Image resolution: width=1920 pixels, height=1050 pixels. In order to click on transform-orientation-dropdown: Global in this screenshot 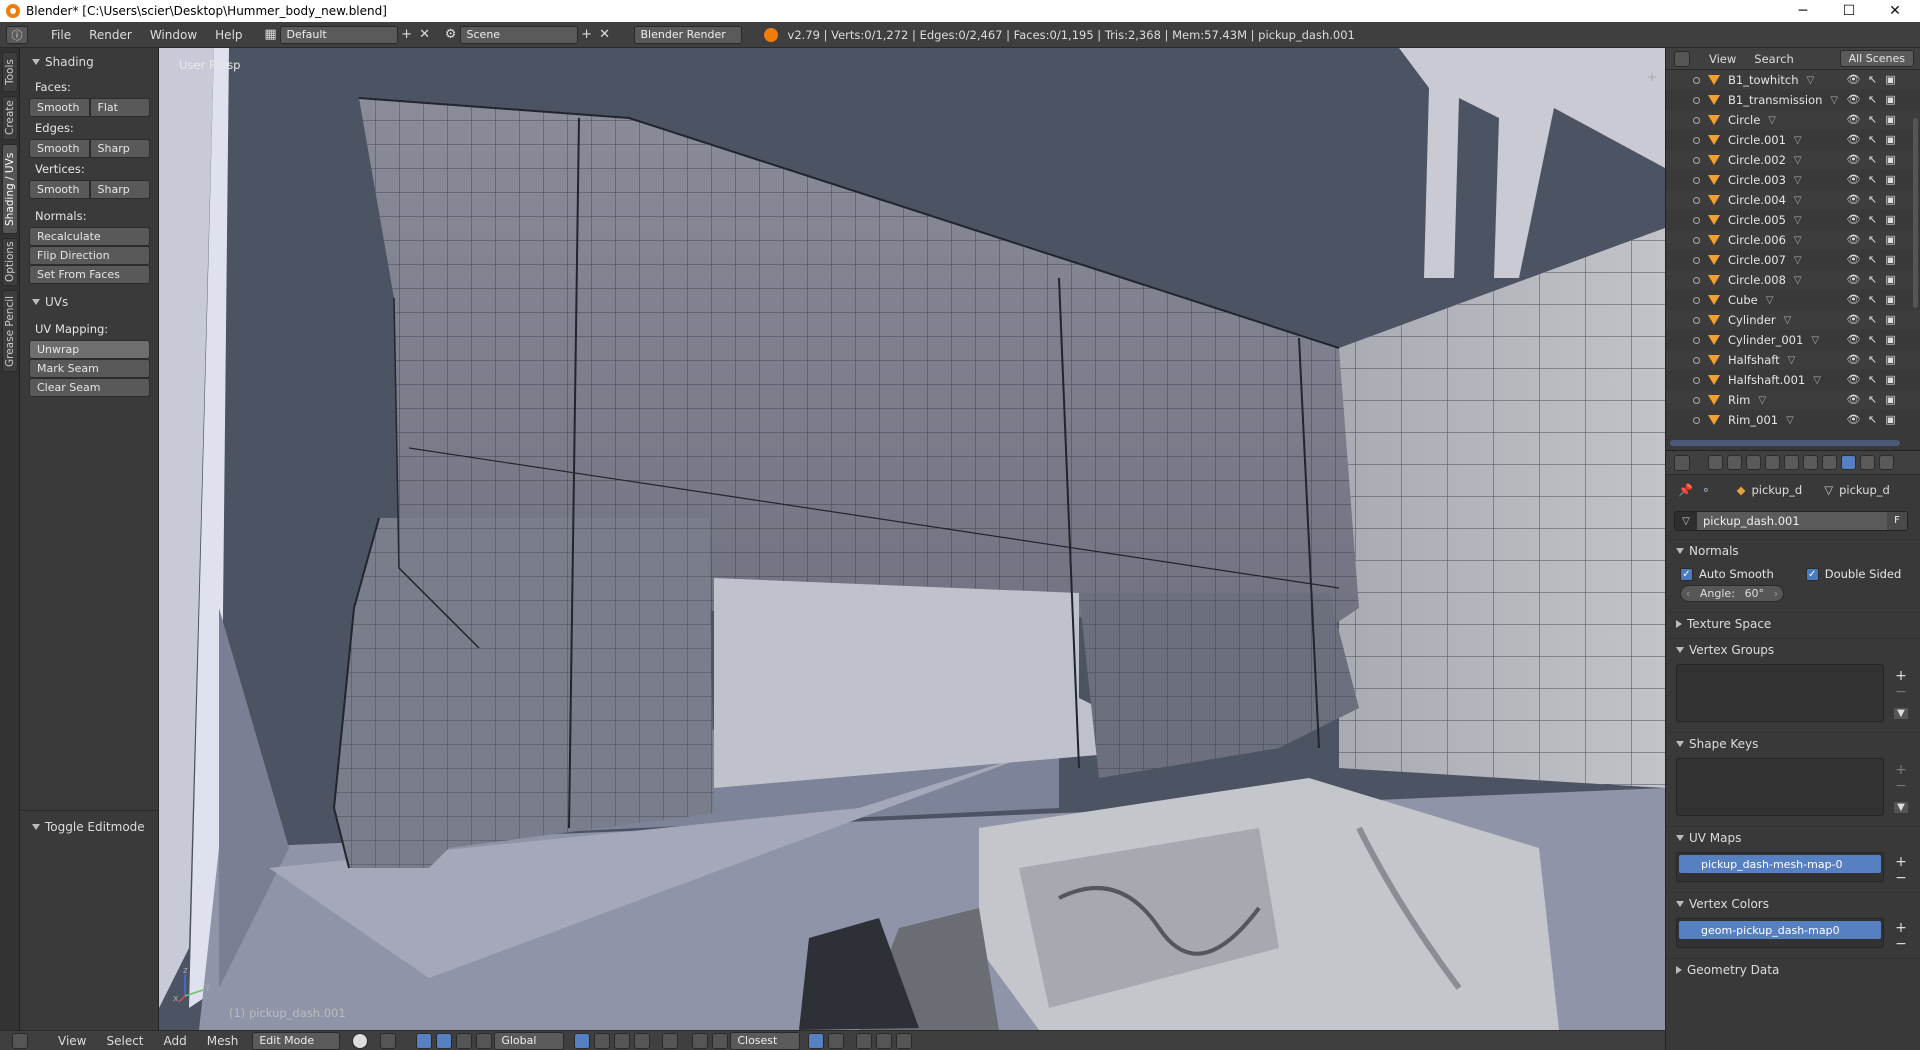, I will do `click(529, 1040)`.